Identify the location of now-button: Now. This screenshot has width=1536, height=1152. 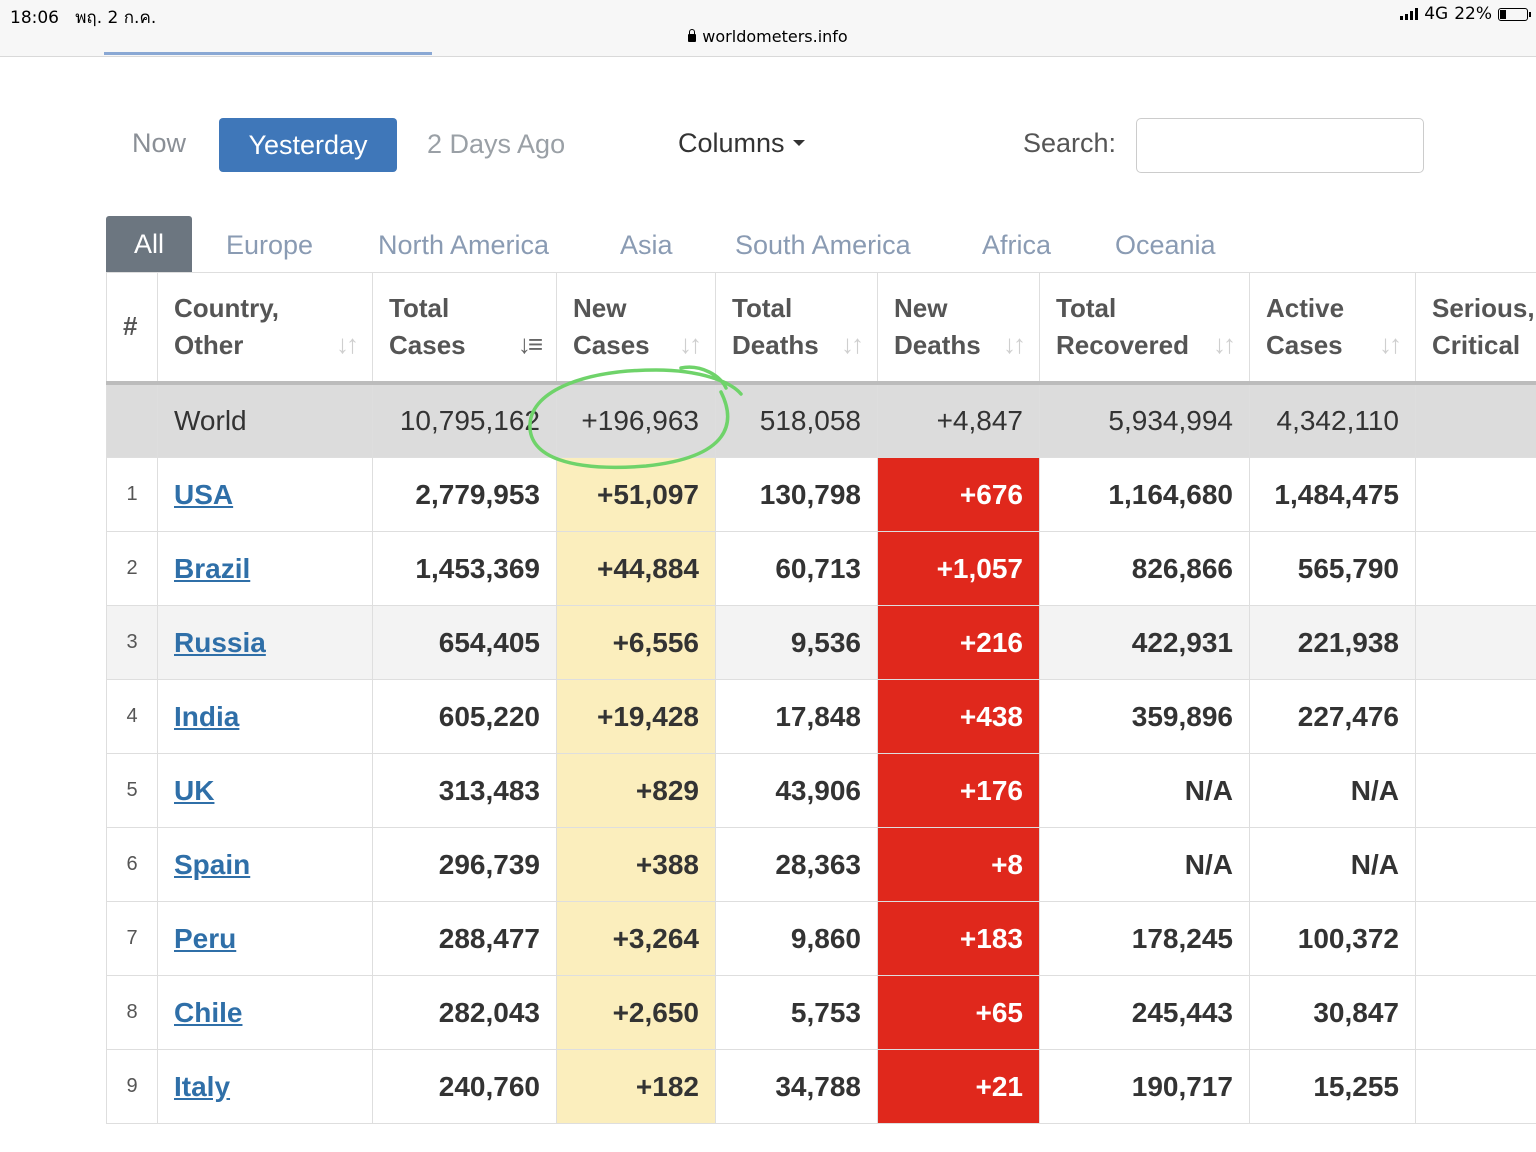
(159, 143).